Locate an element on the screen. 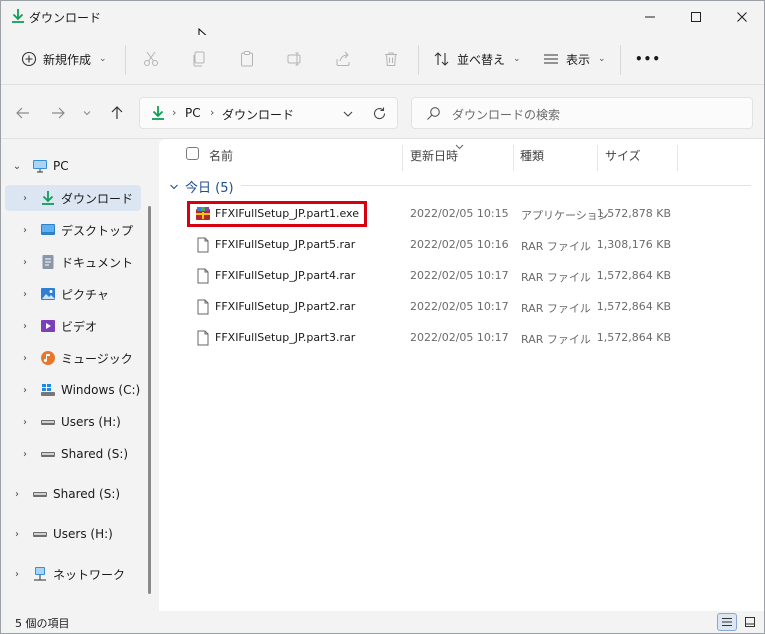 Image resolution: width=765 pixels, height=634 pixels. pc-icon is located at coordinates (40, 166).